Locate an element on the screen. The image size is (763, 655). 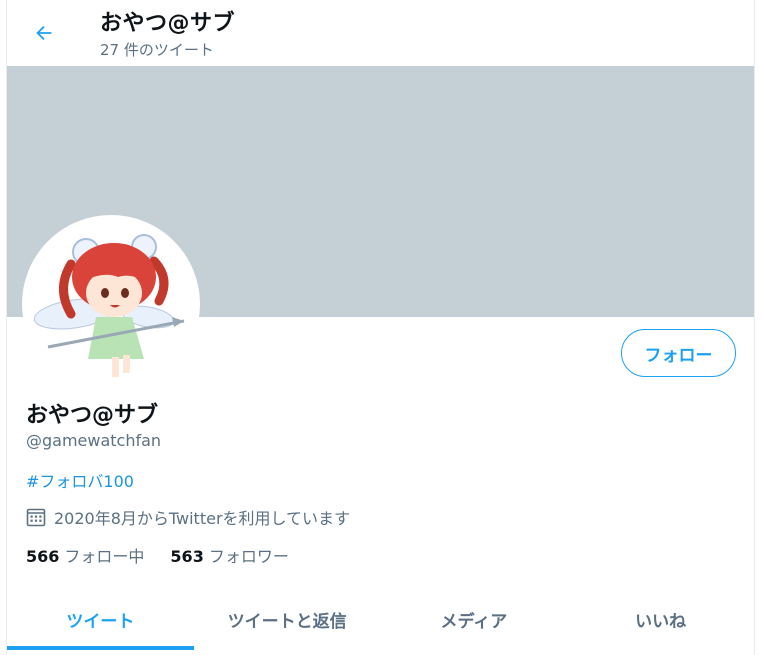
tab-likes: いいね is located at coordinates (660, 619).